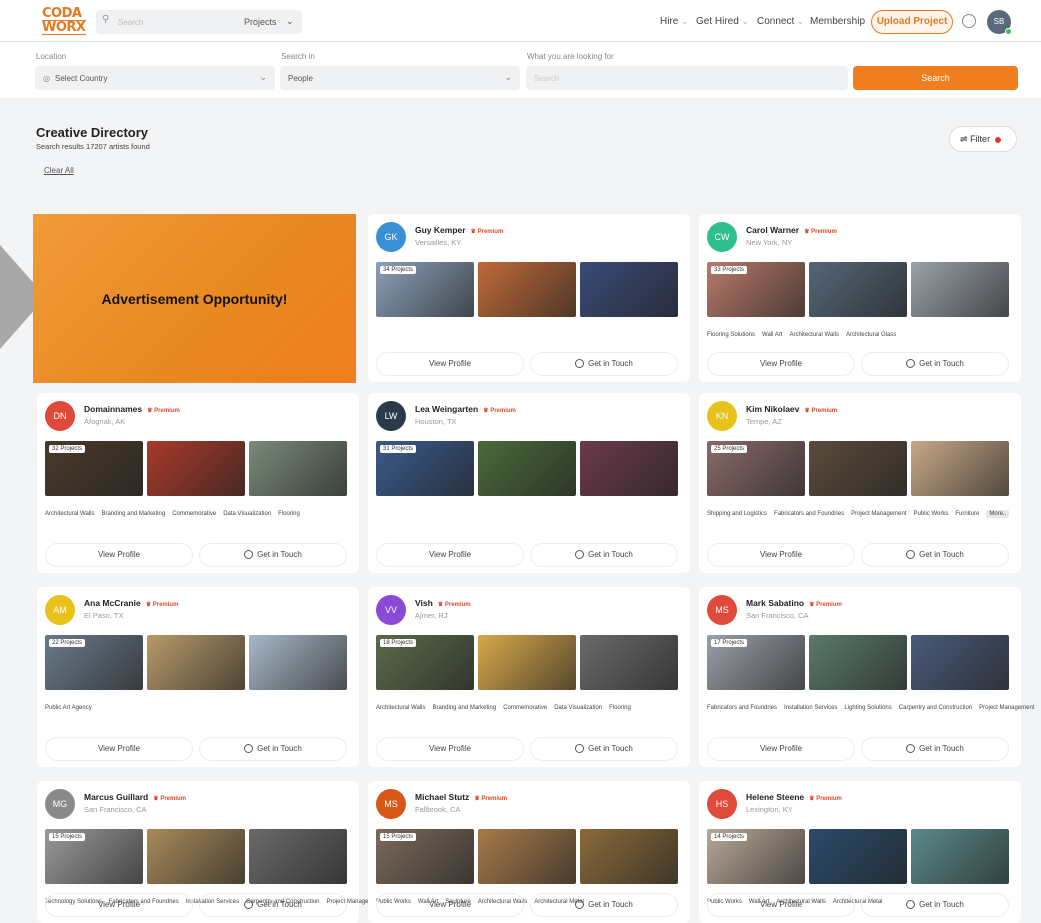 This screenshot has height=923, width=1041. Describe the element at coordinates (837, 21) in the screenshot. I see `nav-membership: Membership` at that location.